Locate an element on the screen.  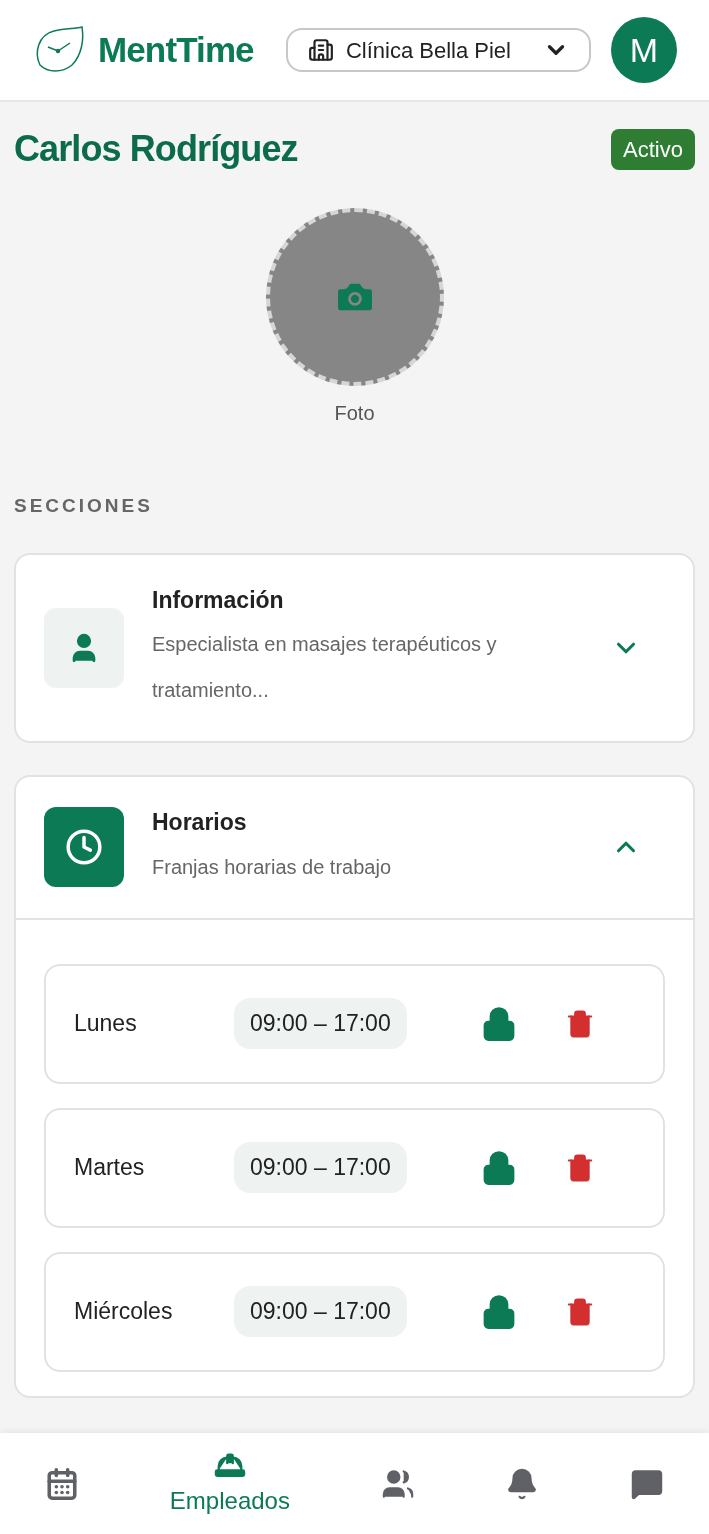
day-label: Miércoles is located at coordinates (124, 1312).